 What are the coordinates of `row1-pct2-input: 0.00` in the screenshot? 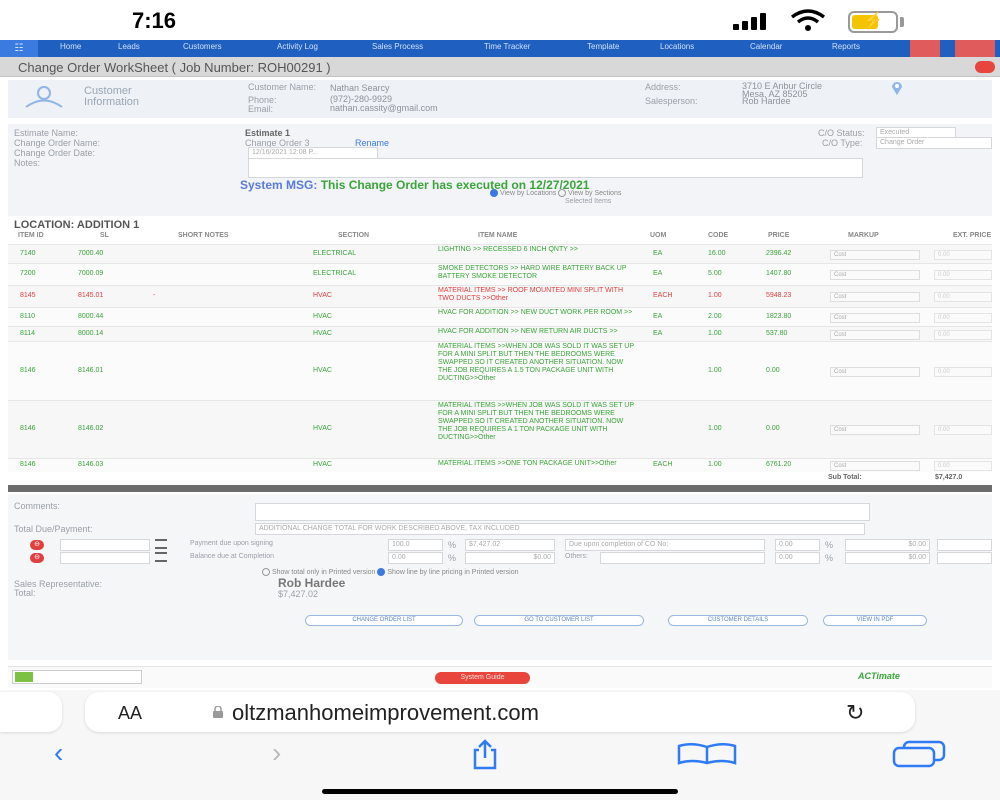 It's located at (797, 545).